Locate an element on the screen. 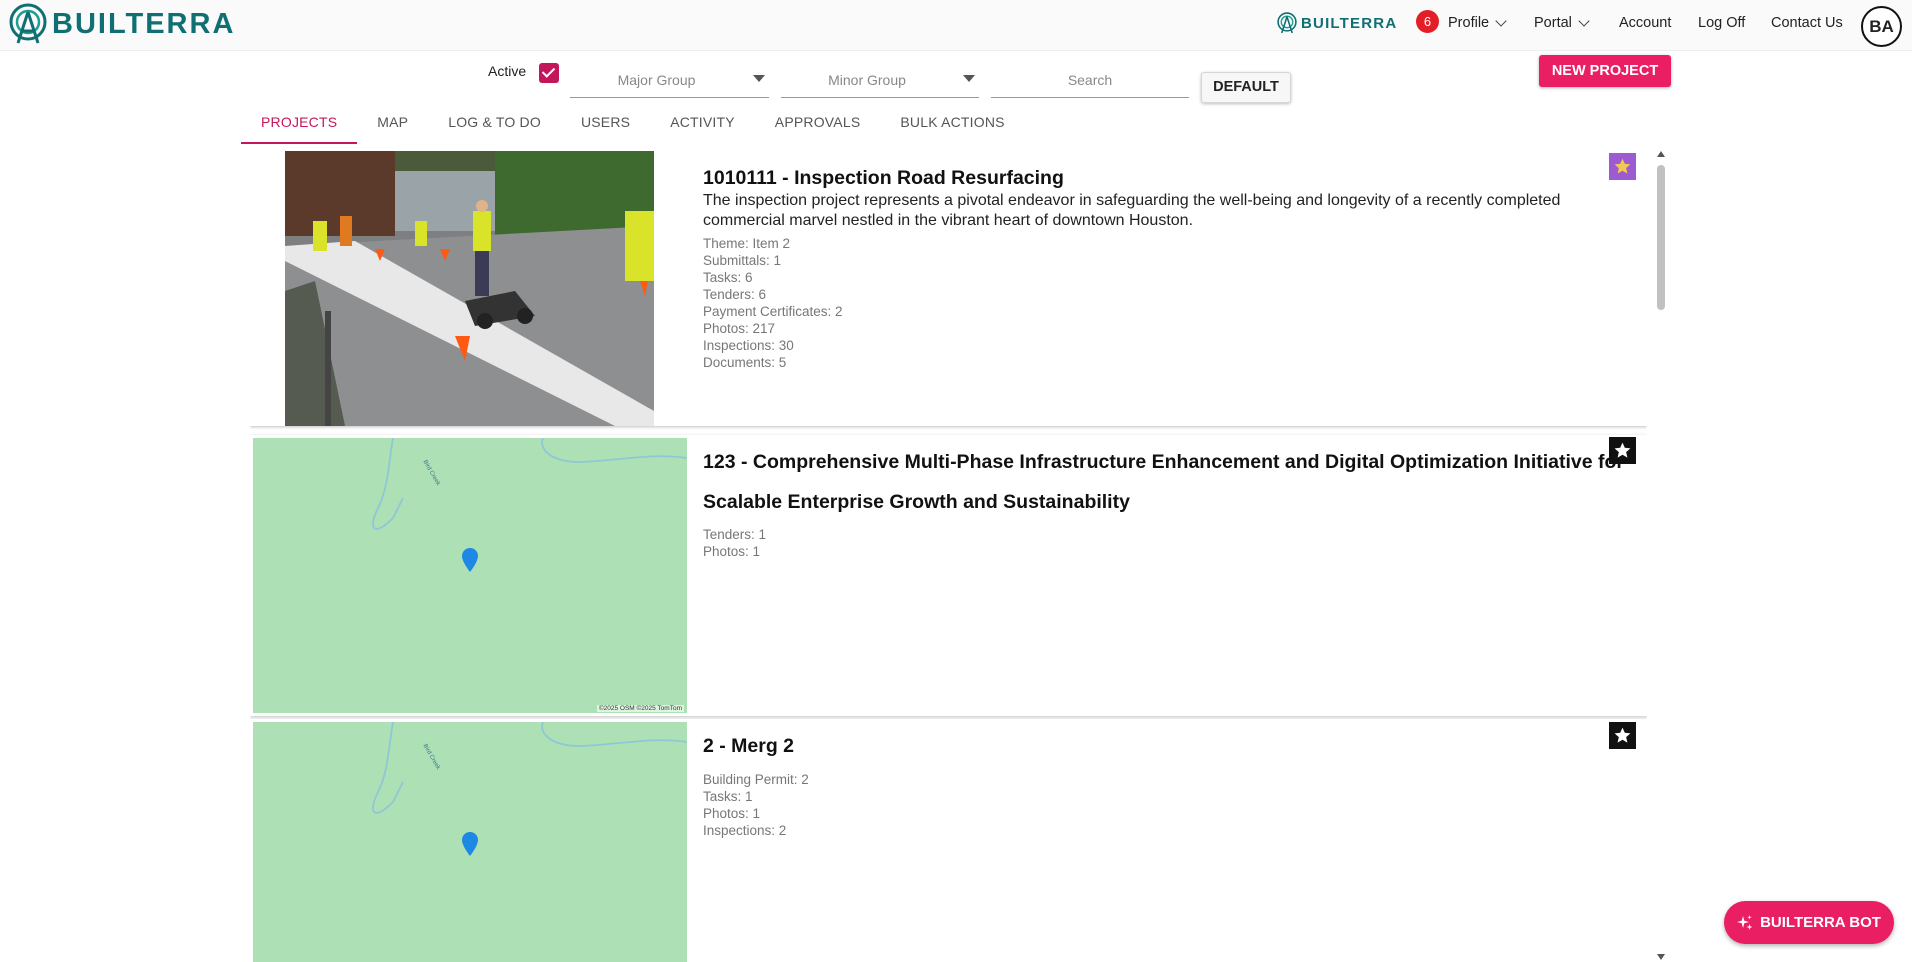 This screenshot has height=962, width=1912. map-tile-icon is located at coordinates (529, 484).